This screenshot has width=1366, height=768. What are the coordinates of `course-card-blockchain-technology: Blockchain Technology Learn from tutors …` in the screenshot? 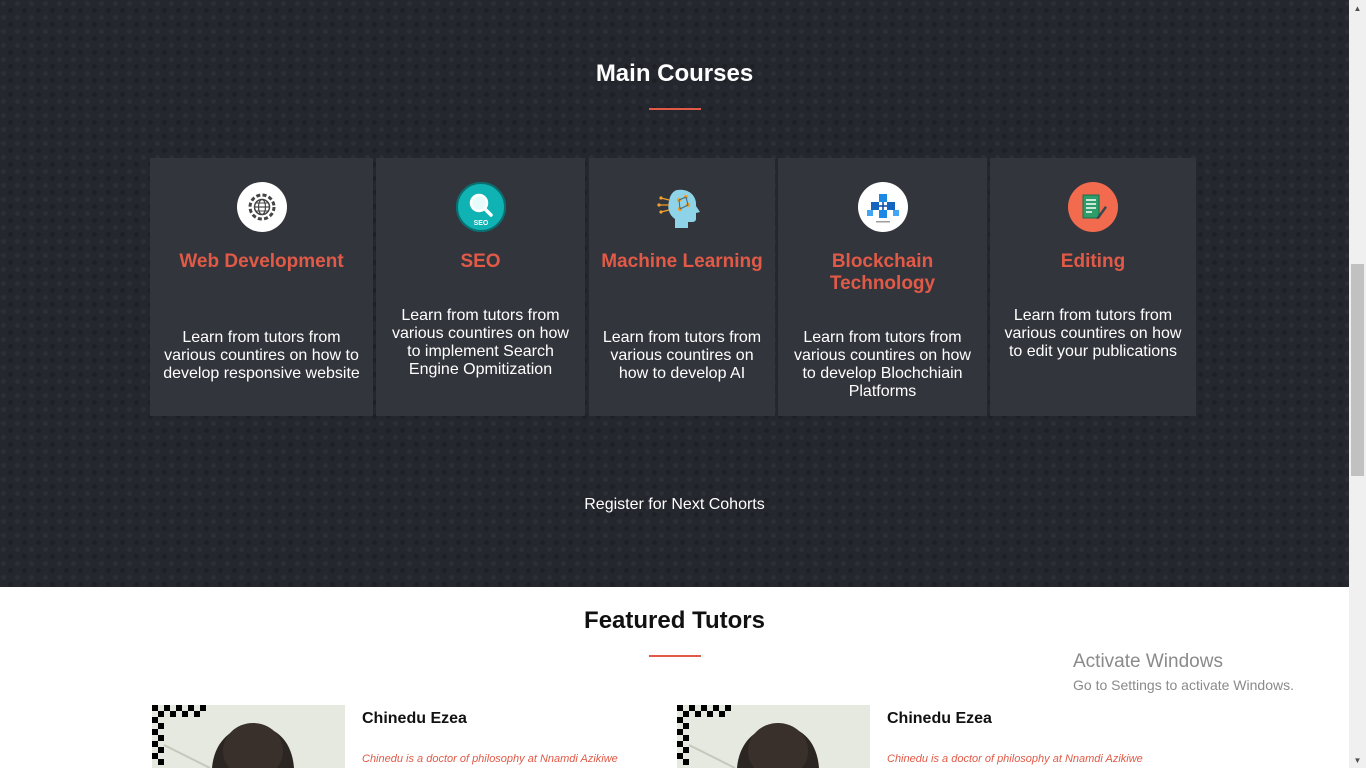 It's located at (882, 287).